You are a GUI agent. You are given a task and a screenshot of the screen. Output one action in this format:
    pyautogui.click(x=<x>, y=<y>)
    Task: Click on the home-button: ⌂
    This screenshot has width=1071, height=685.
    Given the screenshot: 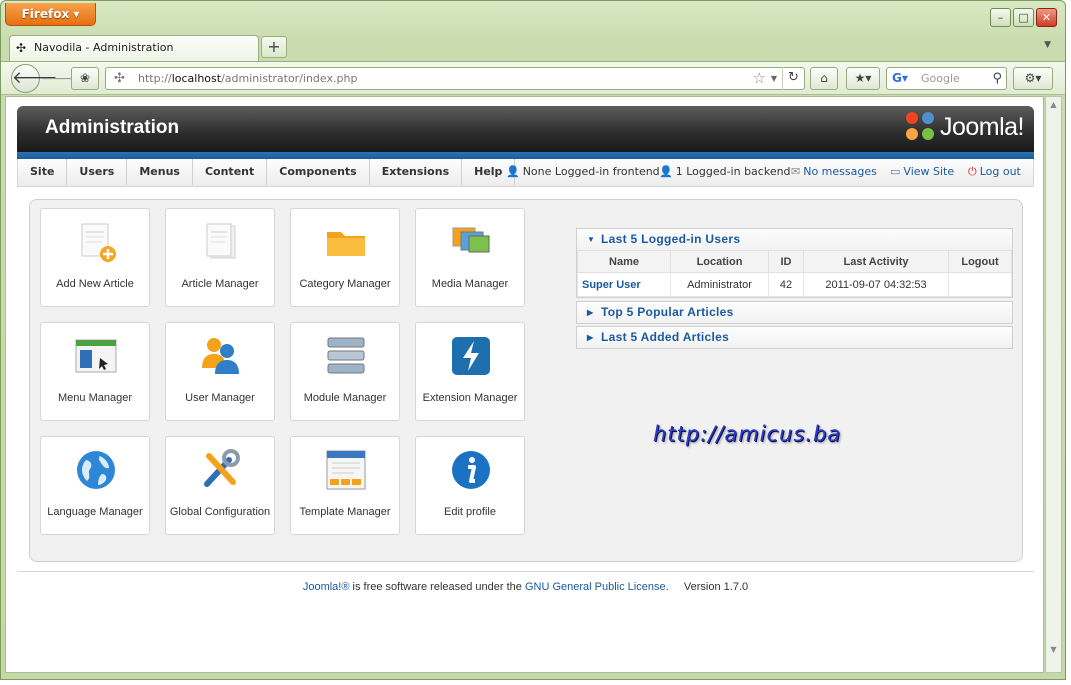 What is the action you would take?
    pyautogui.click(x=824, y=78)
    